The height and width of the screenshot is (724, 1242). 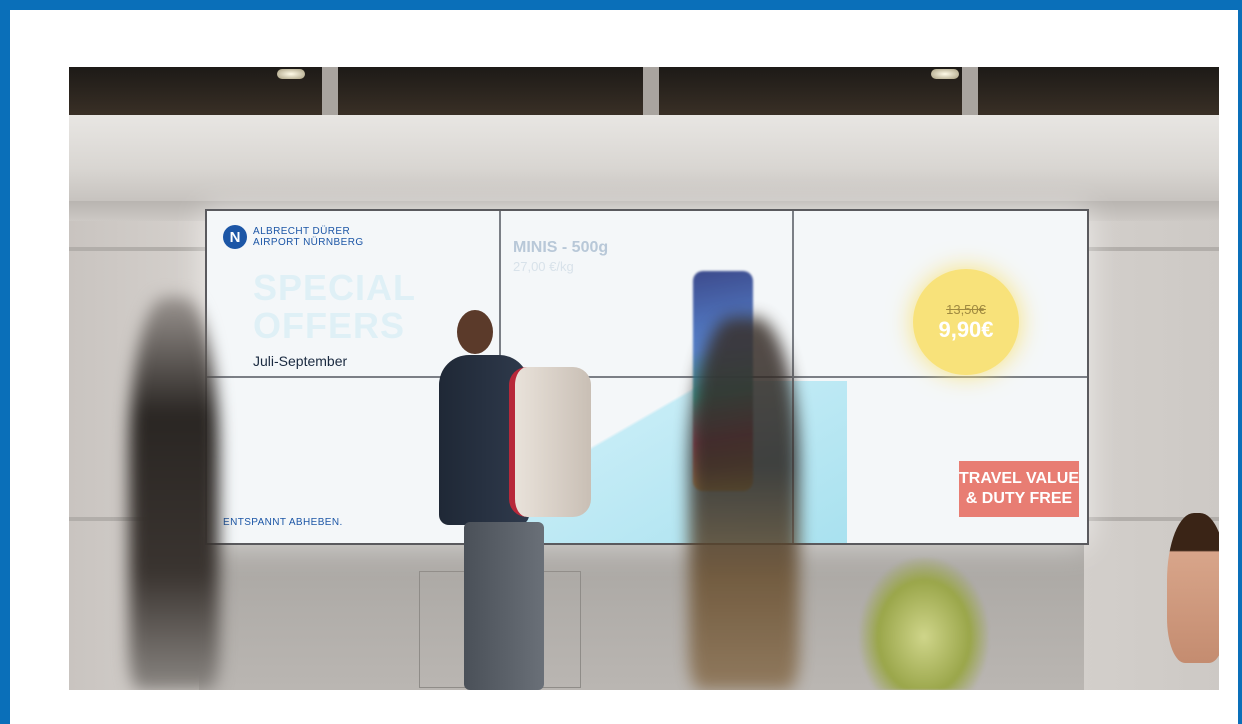 What do you see at coordinates (1019, 498) in the screenshot?
I see `badge-line-2: & DUTY FREE` at bounding box center [1019, 498].